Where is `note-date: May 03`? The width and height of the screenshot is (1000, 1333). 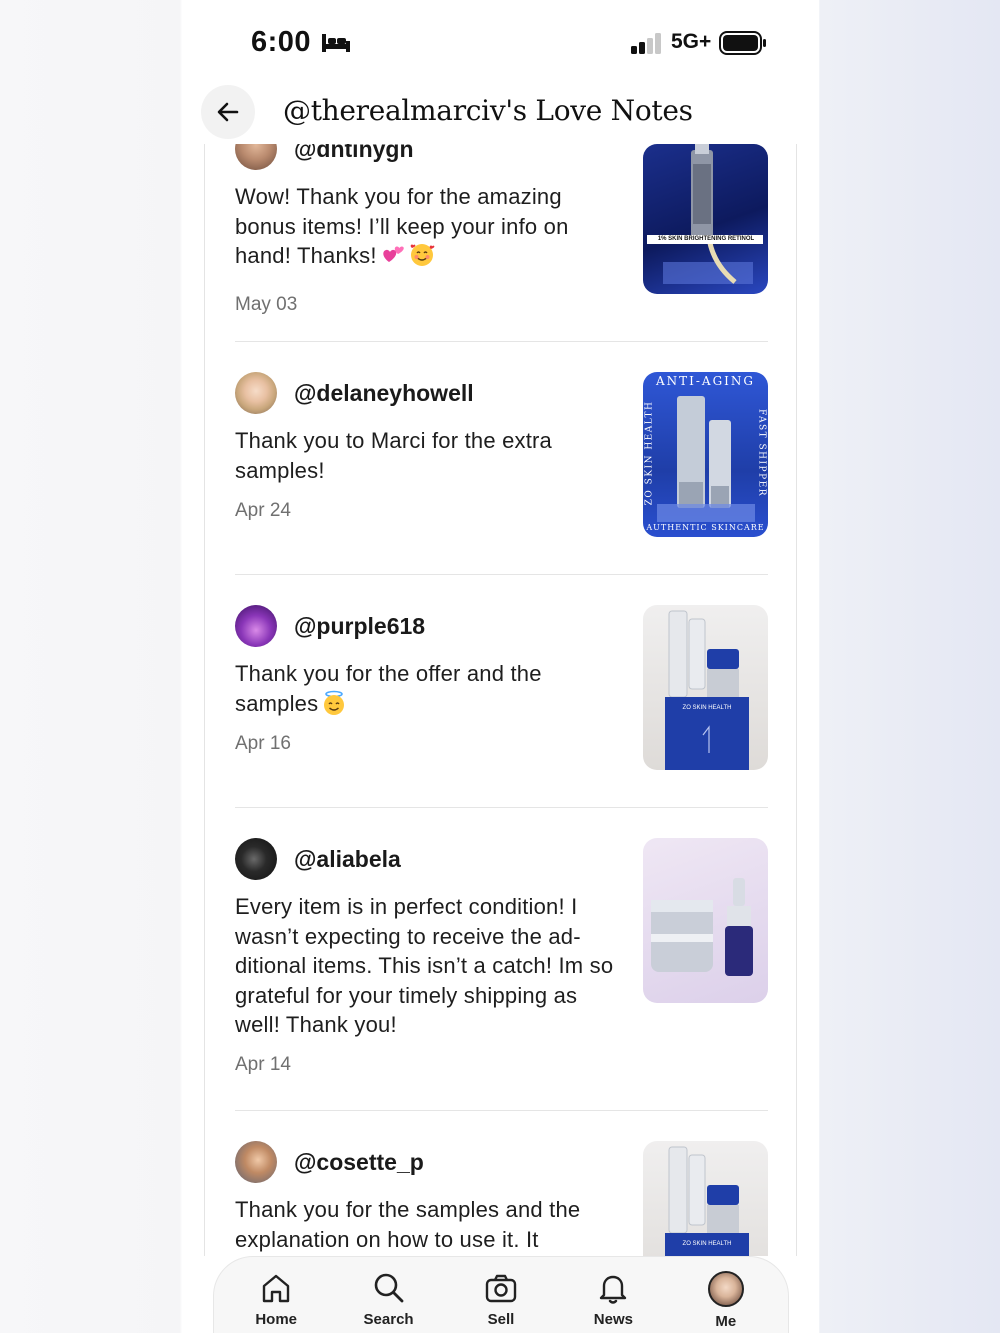 note-date: May 03 is located at coordinates (266, 304).